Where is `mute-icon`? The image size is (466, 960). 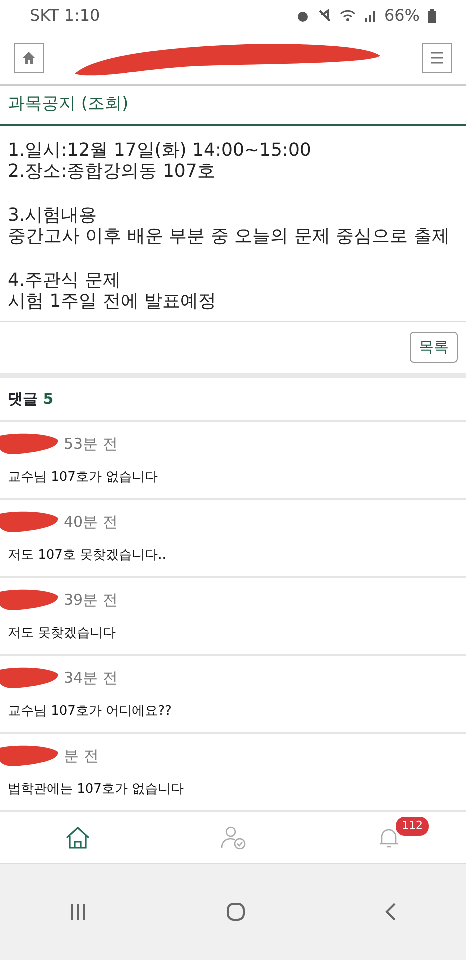
mute-icon is located at coordinates (325, 16).